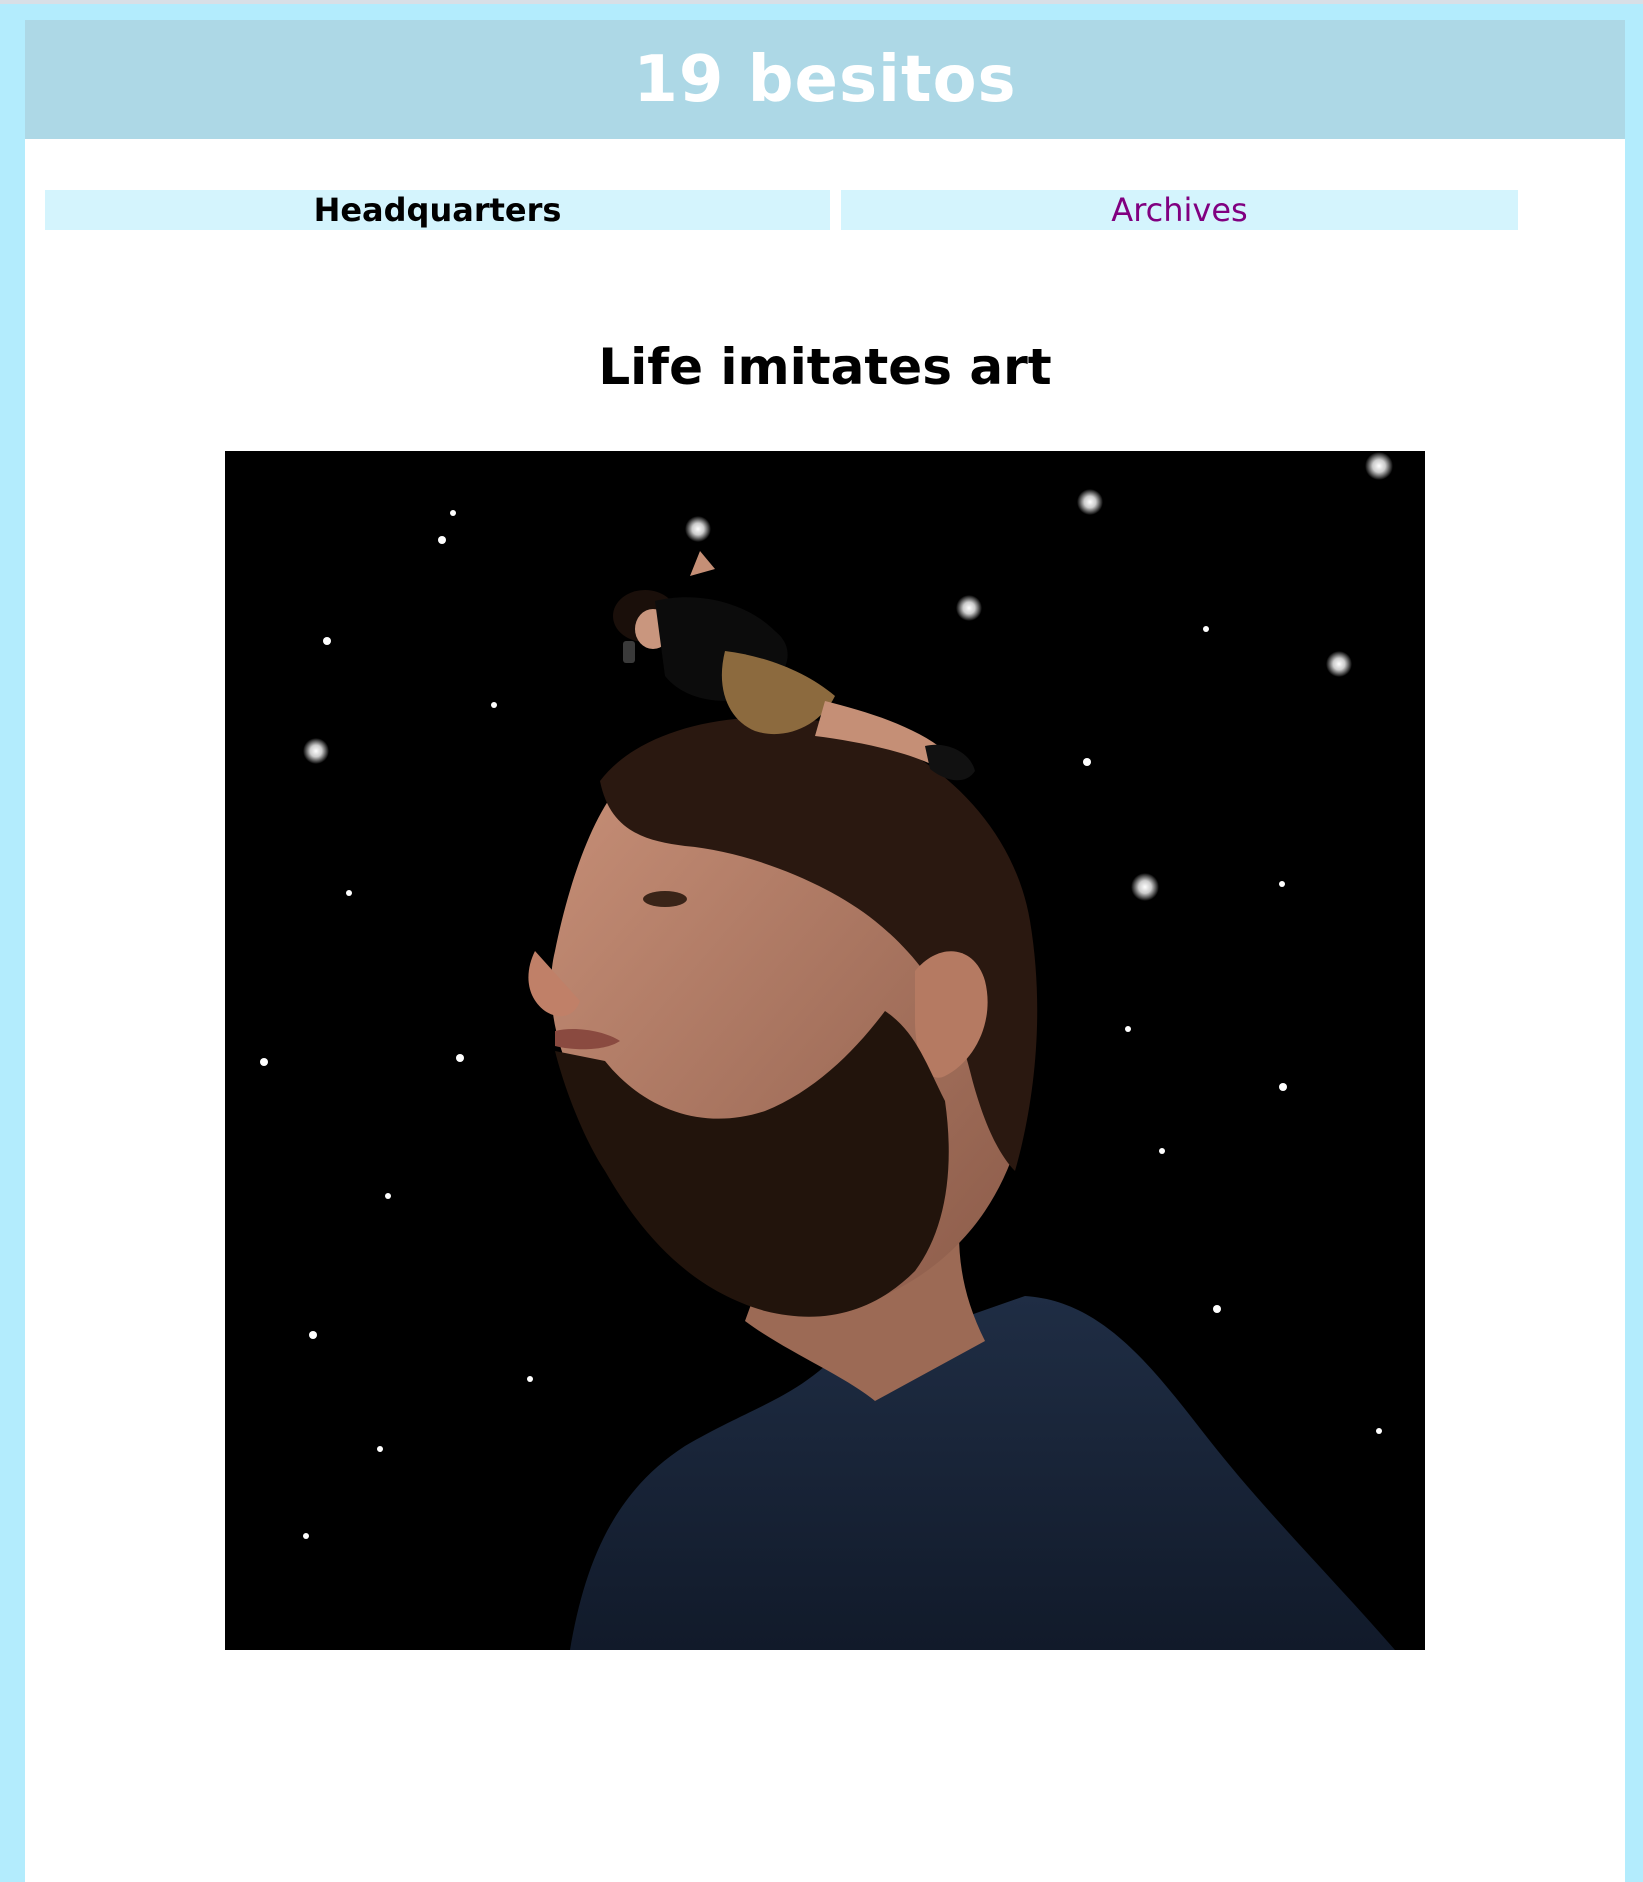 This screenshot has width=1643, height=1882. I want to click on post-title: Life imitates art, so click(825, 367).